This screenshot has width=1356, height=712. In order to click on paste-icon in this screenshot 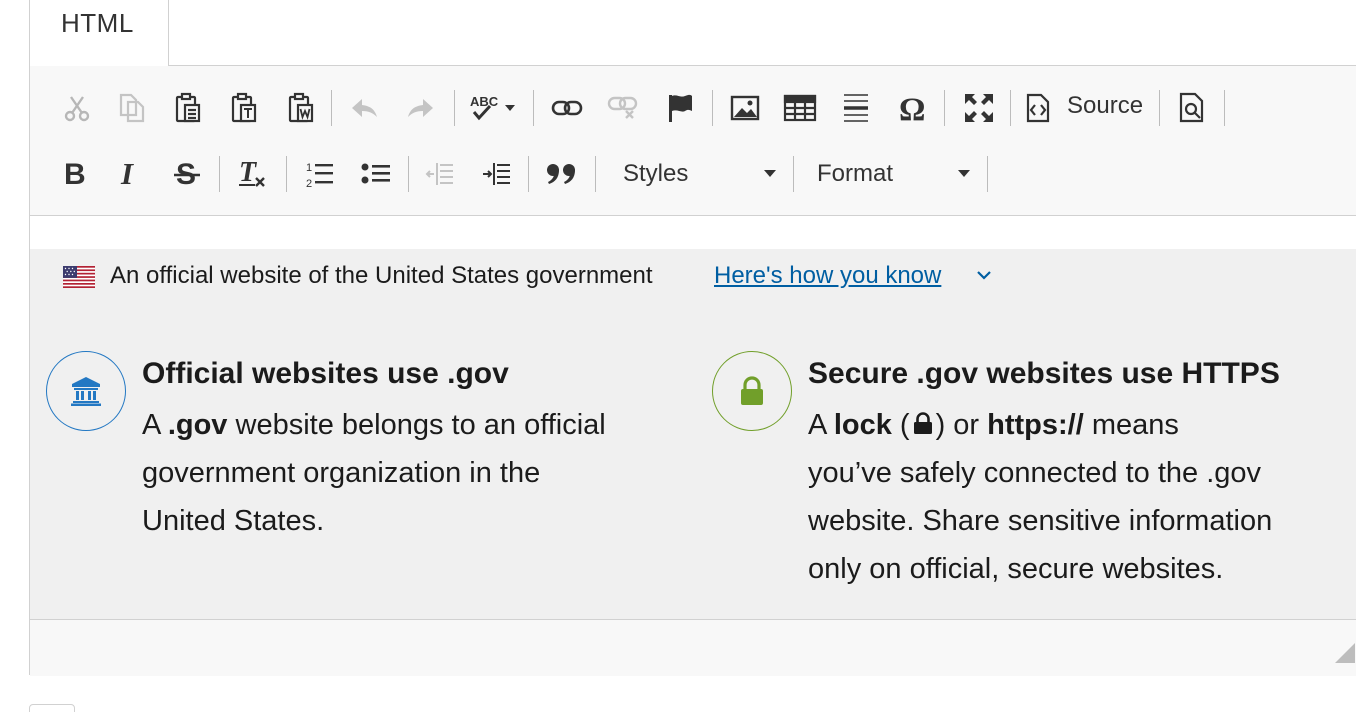, I will do `click(188, 108)`.